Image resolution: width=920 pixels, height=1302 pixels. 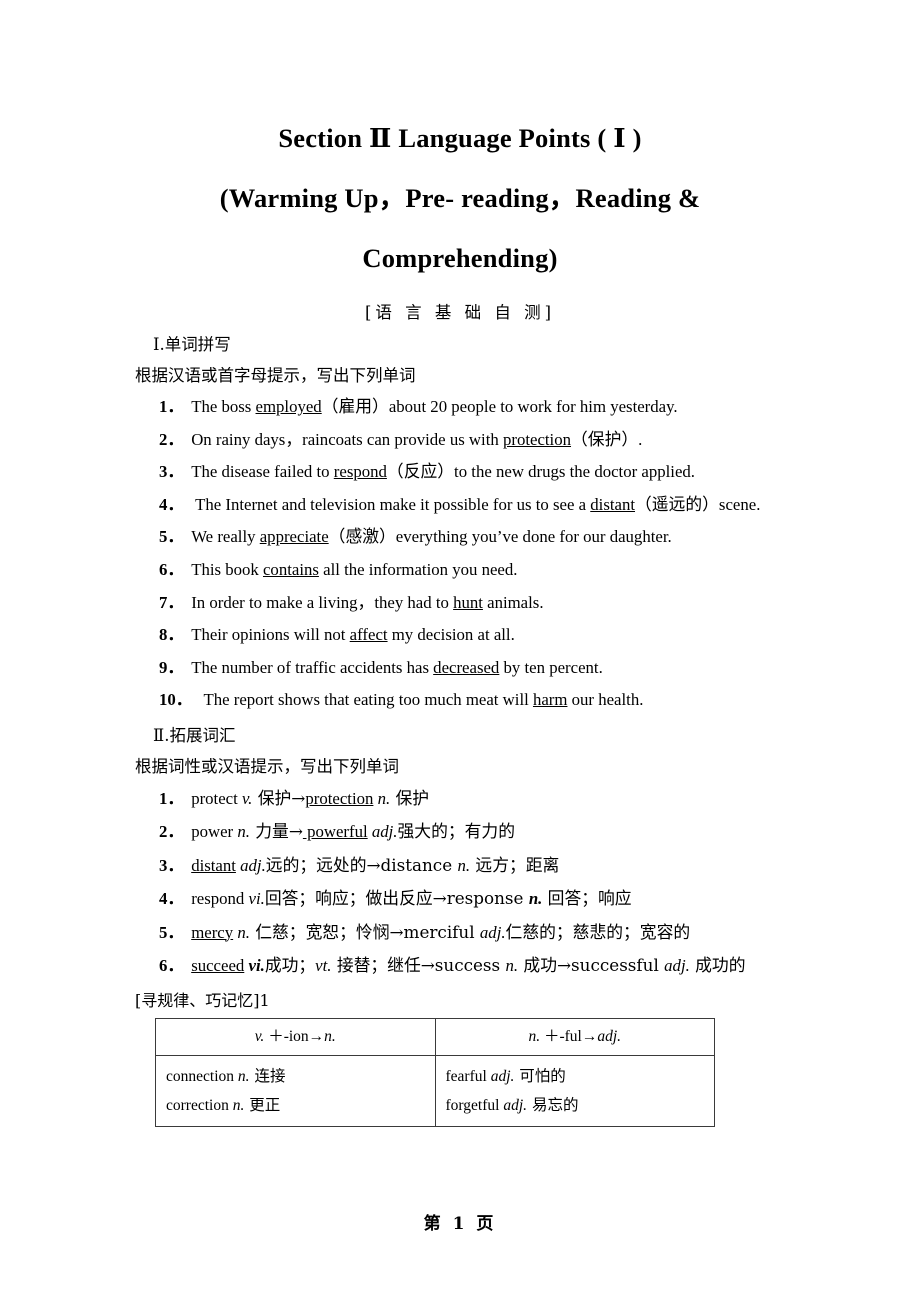 I want to click on item-number: 6．, so click(x=172, y=965).